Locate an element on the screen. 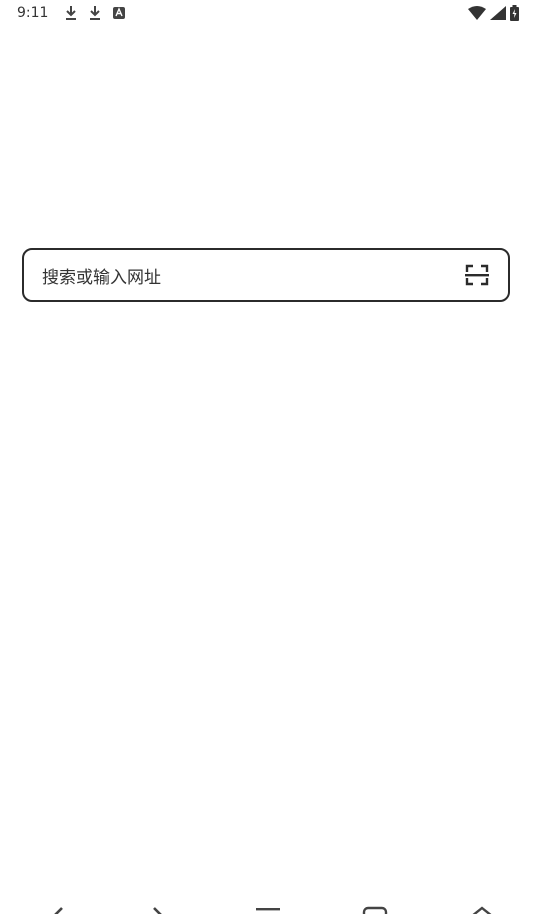  search-input: 搜索或输入网址 is located at coordinates (252, 275).